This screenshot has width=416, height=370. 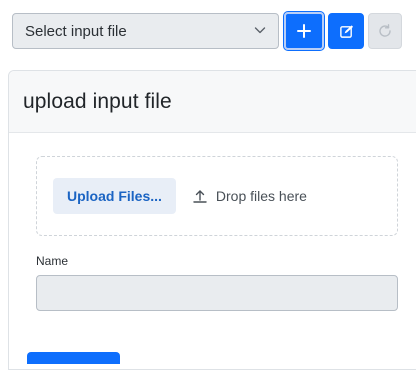 I want to click on select-value: Select input file, so click(x=76, y=31).